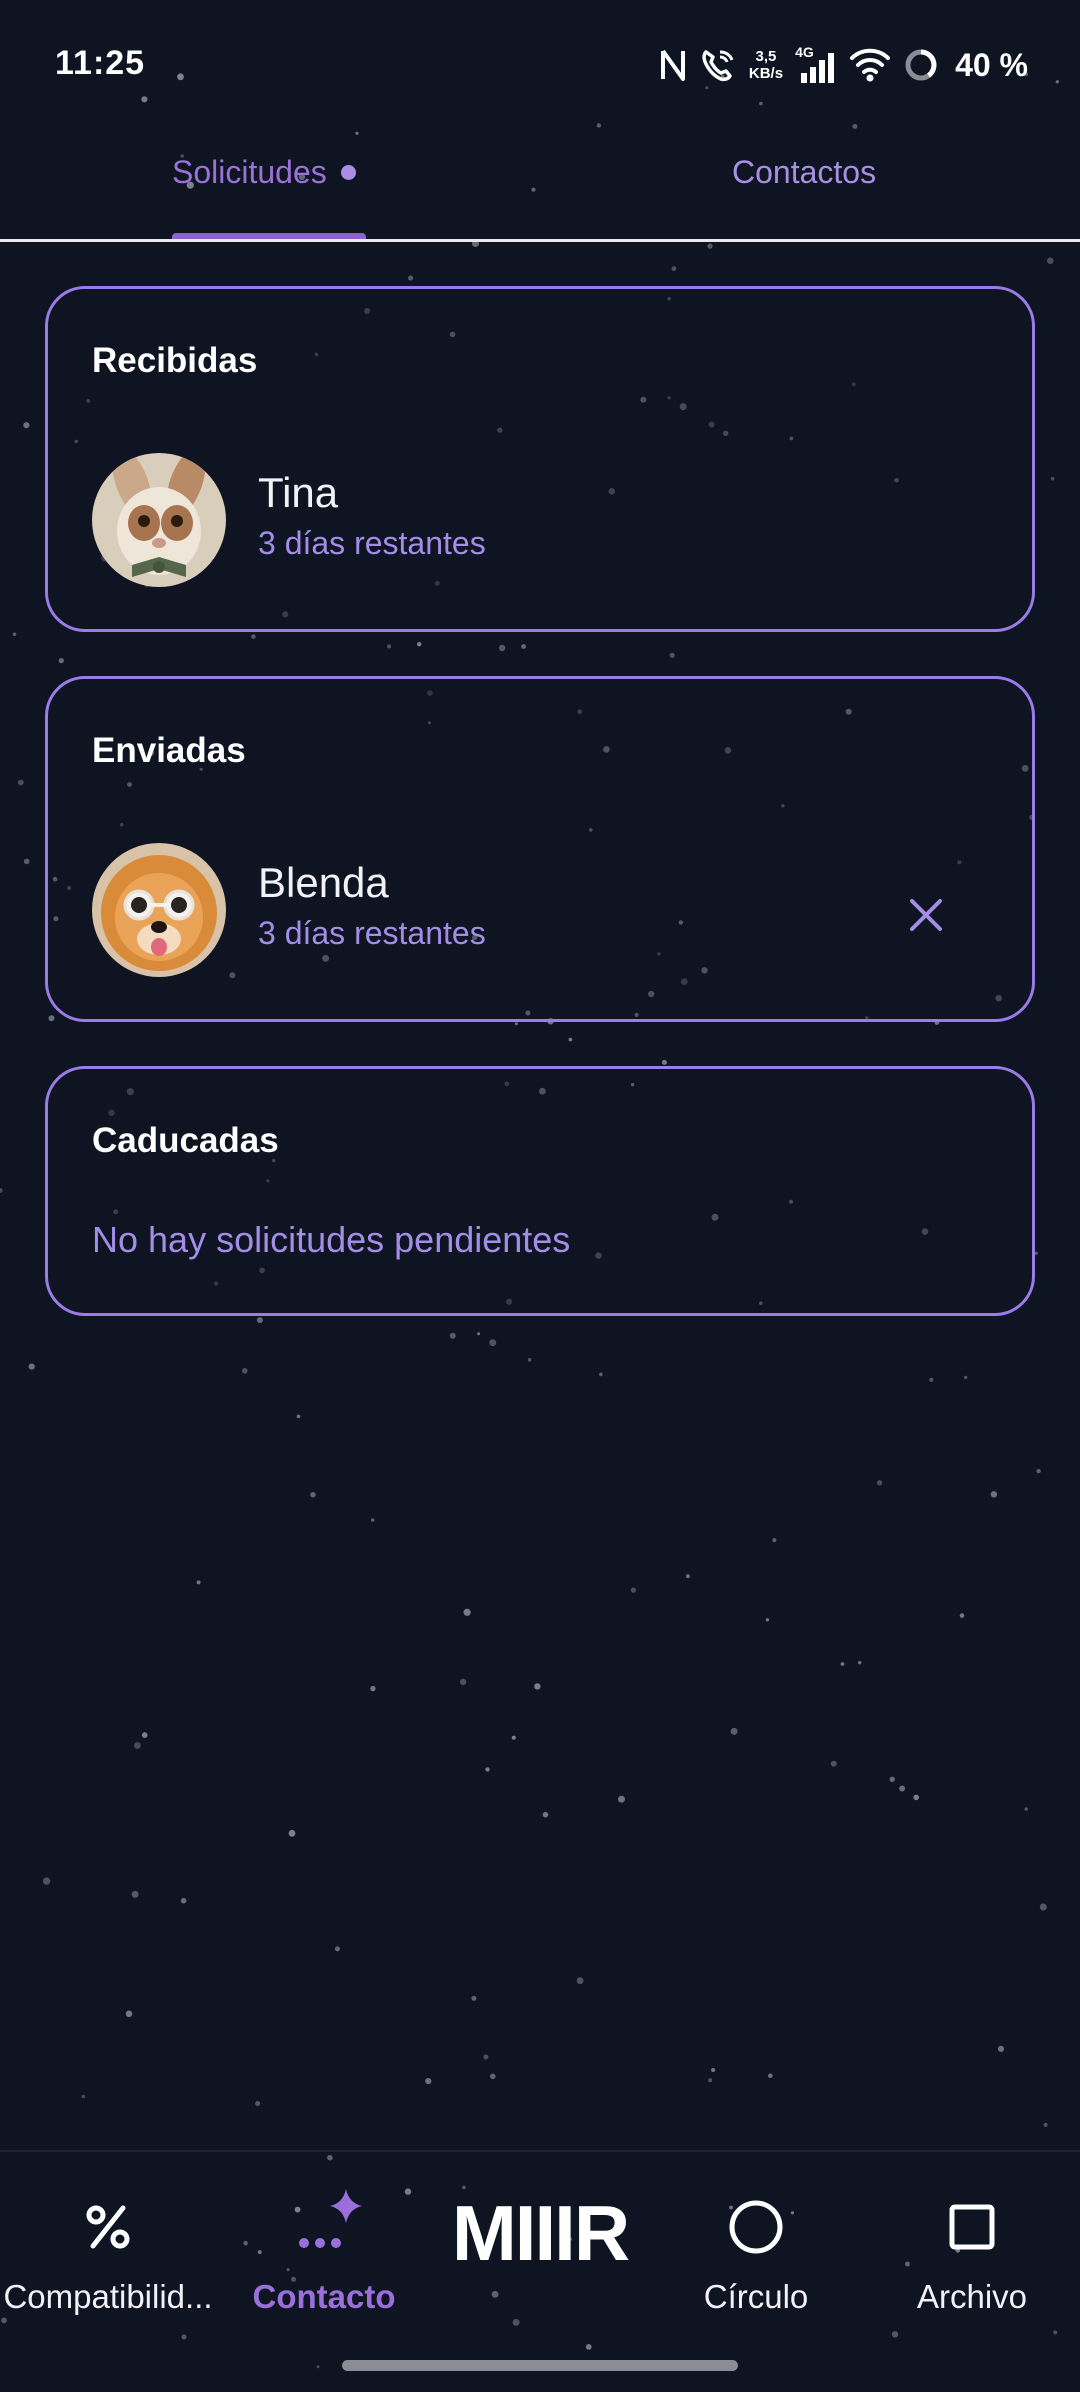 The image size is (1080, 2392). I want to click on status-bar: 11:25 3,5 KB/s 4G 40 %, so click(540, 65).